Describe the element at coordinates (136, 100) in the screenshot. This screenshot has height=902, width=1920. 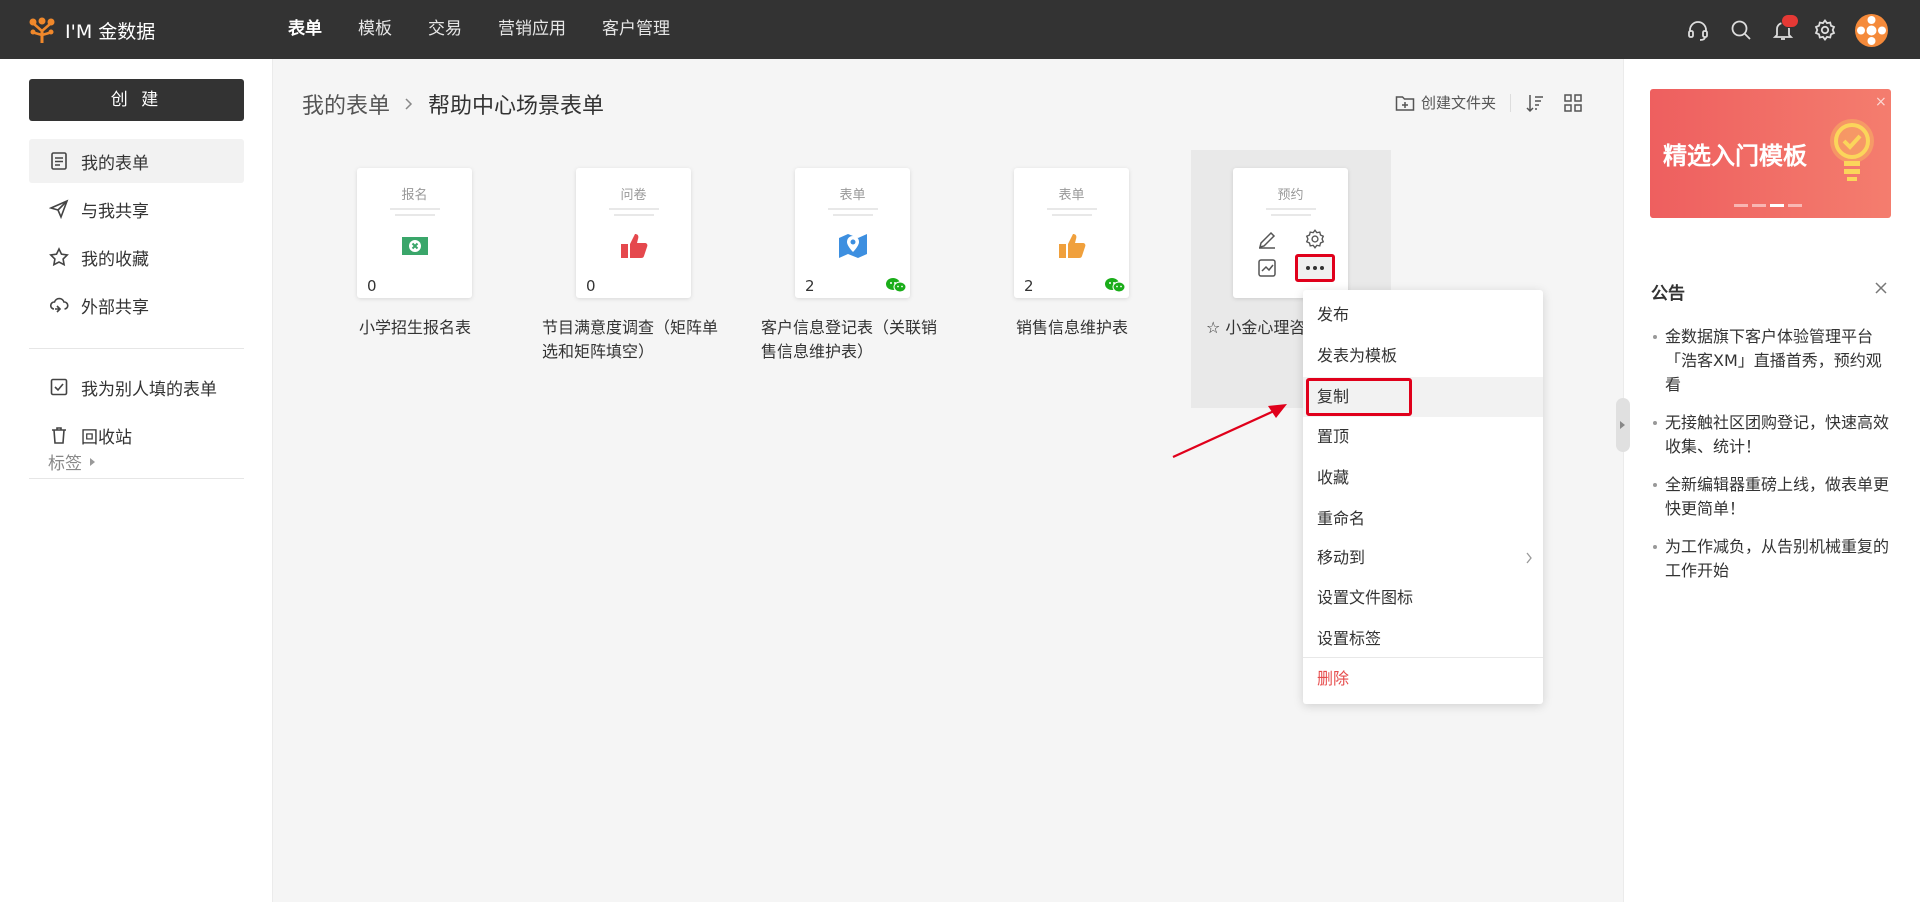
I see `create-button: 创 建` at that location.